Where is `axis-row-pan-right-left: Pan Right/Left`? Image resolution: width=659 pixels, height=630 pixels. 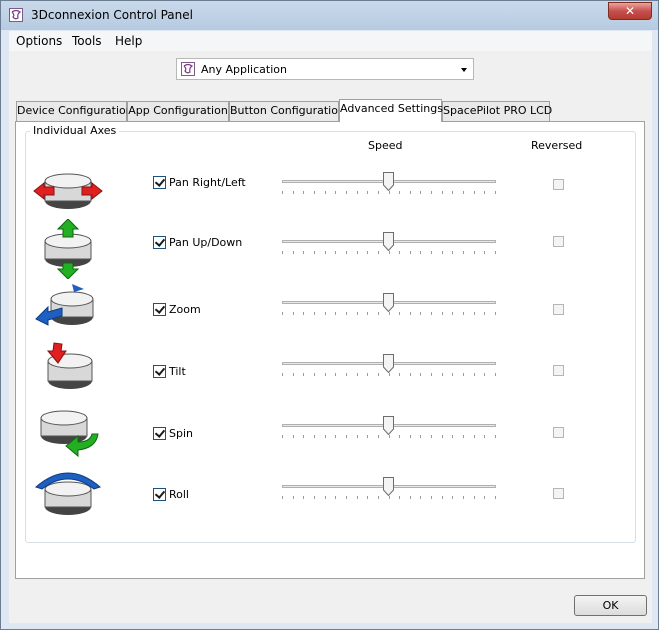
axis-row-pan-right-left: Pan Right/Left is located at coordinates (331, 189).